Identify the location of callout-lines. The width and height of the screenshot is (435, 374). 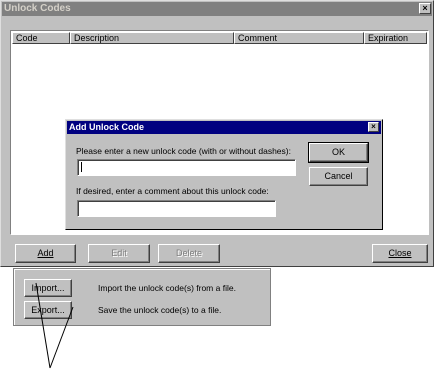
(54, 325).